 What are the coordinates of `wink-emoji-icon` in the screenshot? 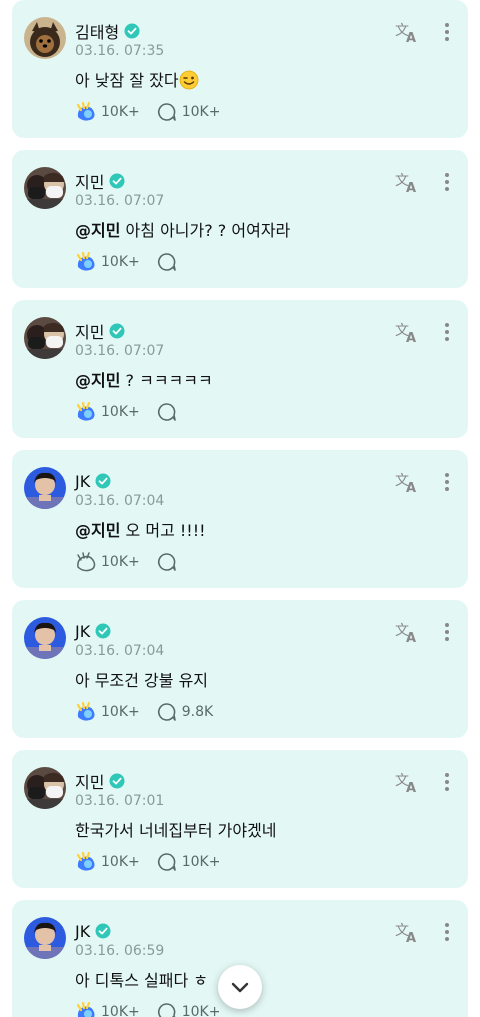 It's located at (188, 80).